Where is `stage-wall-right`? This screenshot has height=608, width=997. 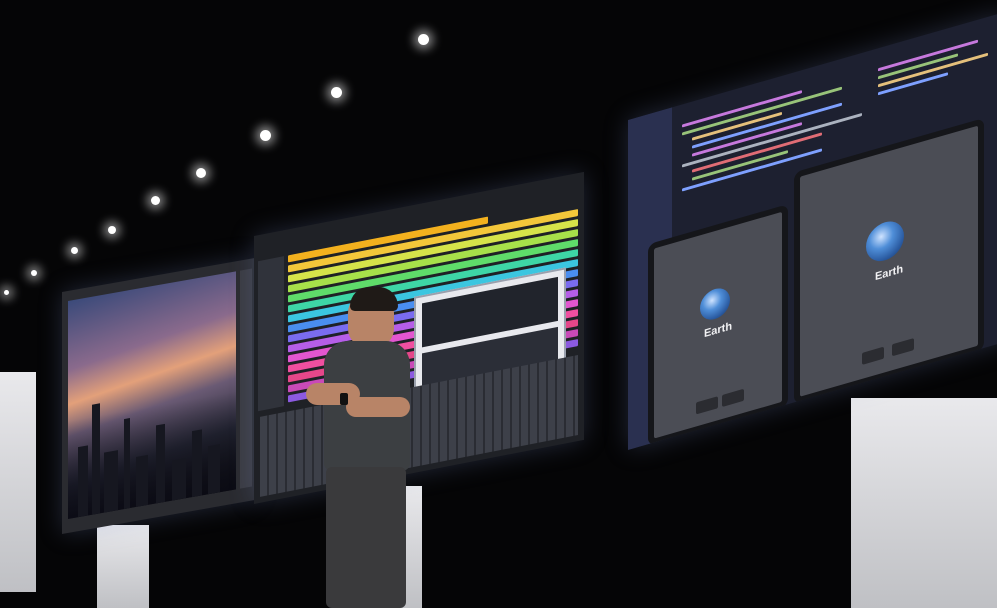 stage-wall-right is located at coordinates (924, 503).